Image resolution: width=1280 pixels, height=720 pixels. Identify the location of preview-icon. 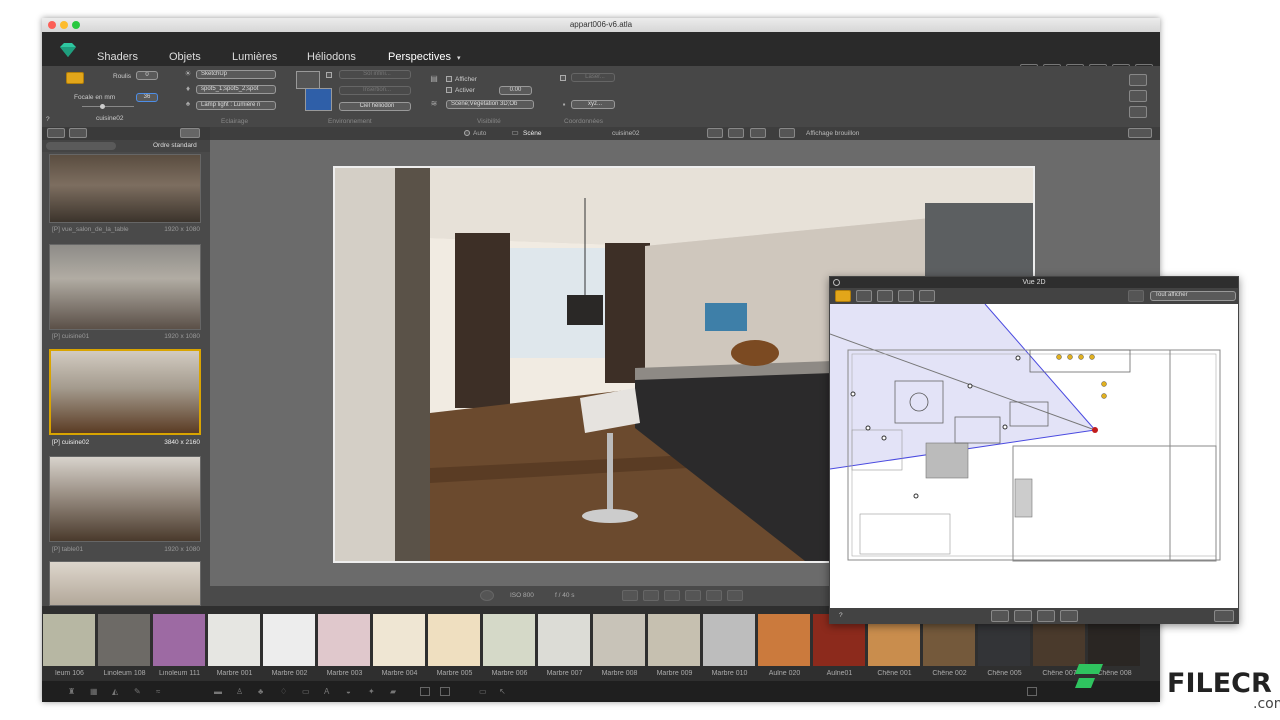
(787, 133).